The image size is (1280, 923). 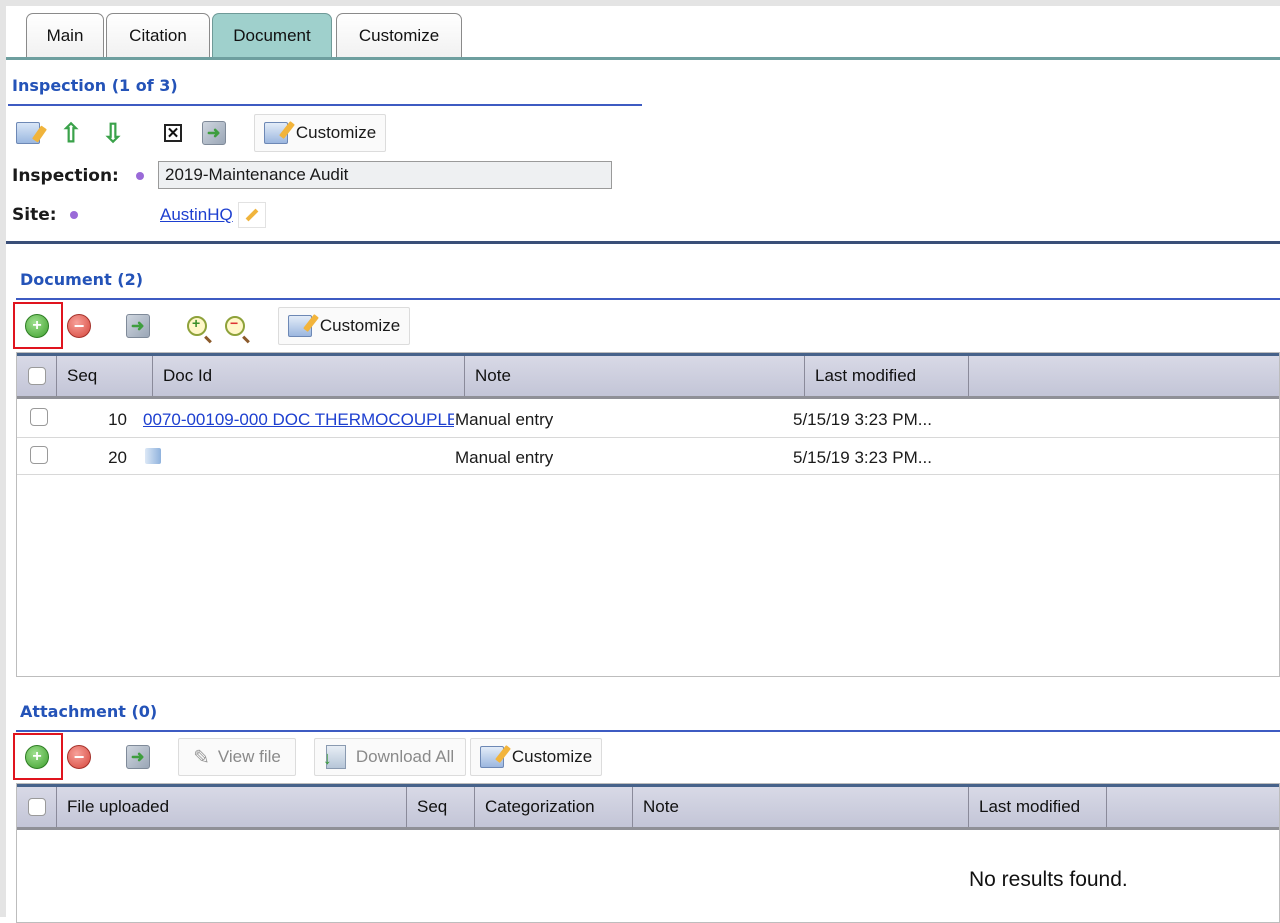 I want to click on column-header-file-uploaded: File uploaded, so click(x=232, y=807).